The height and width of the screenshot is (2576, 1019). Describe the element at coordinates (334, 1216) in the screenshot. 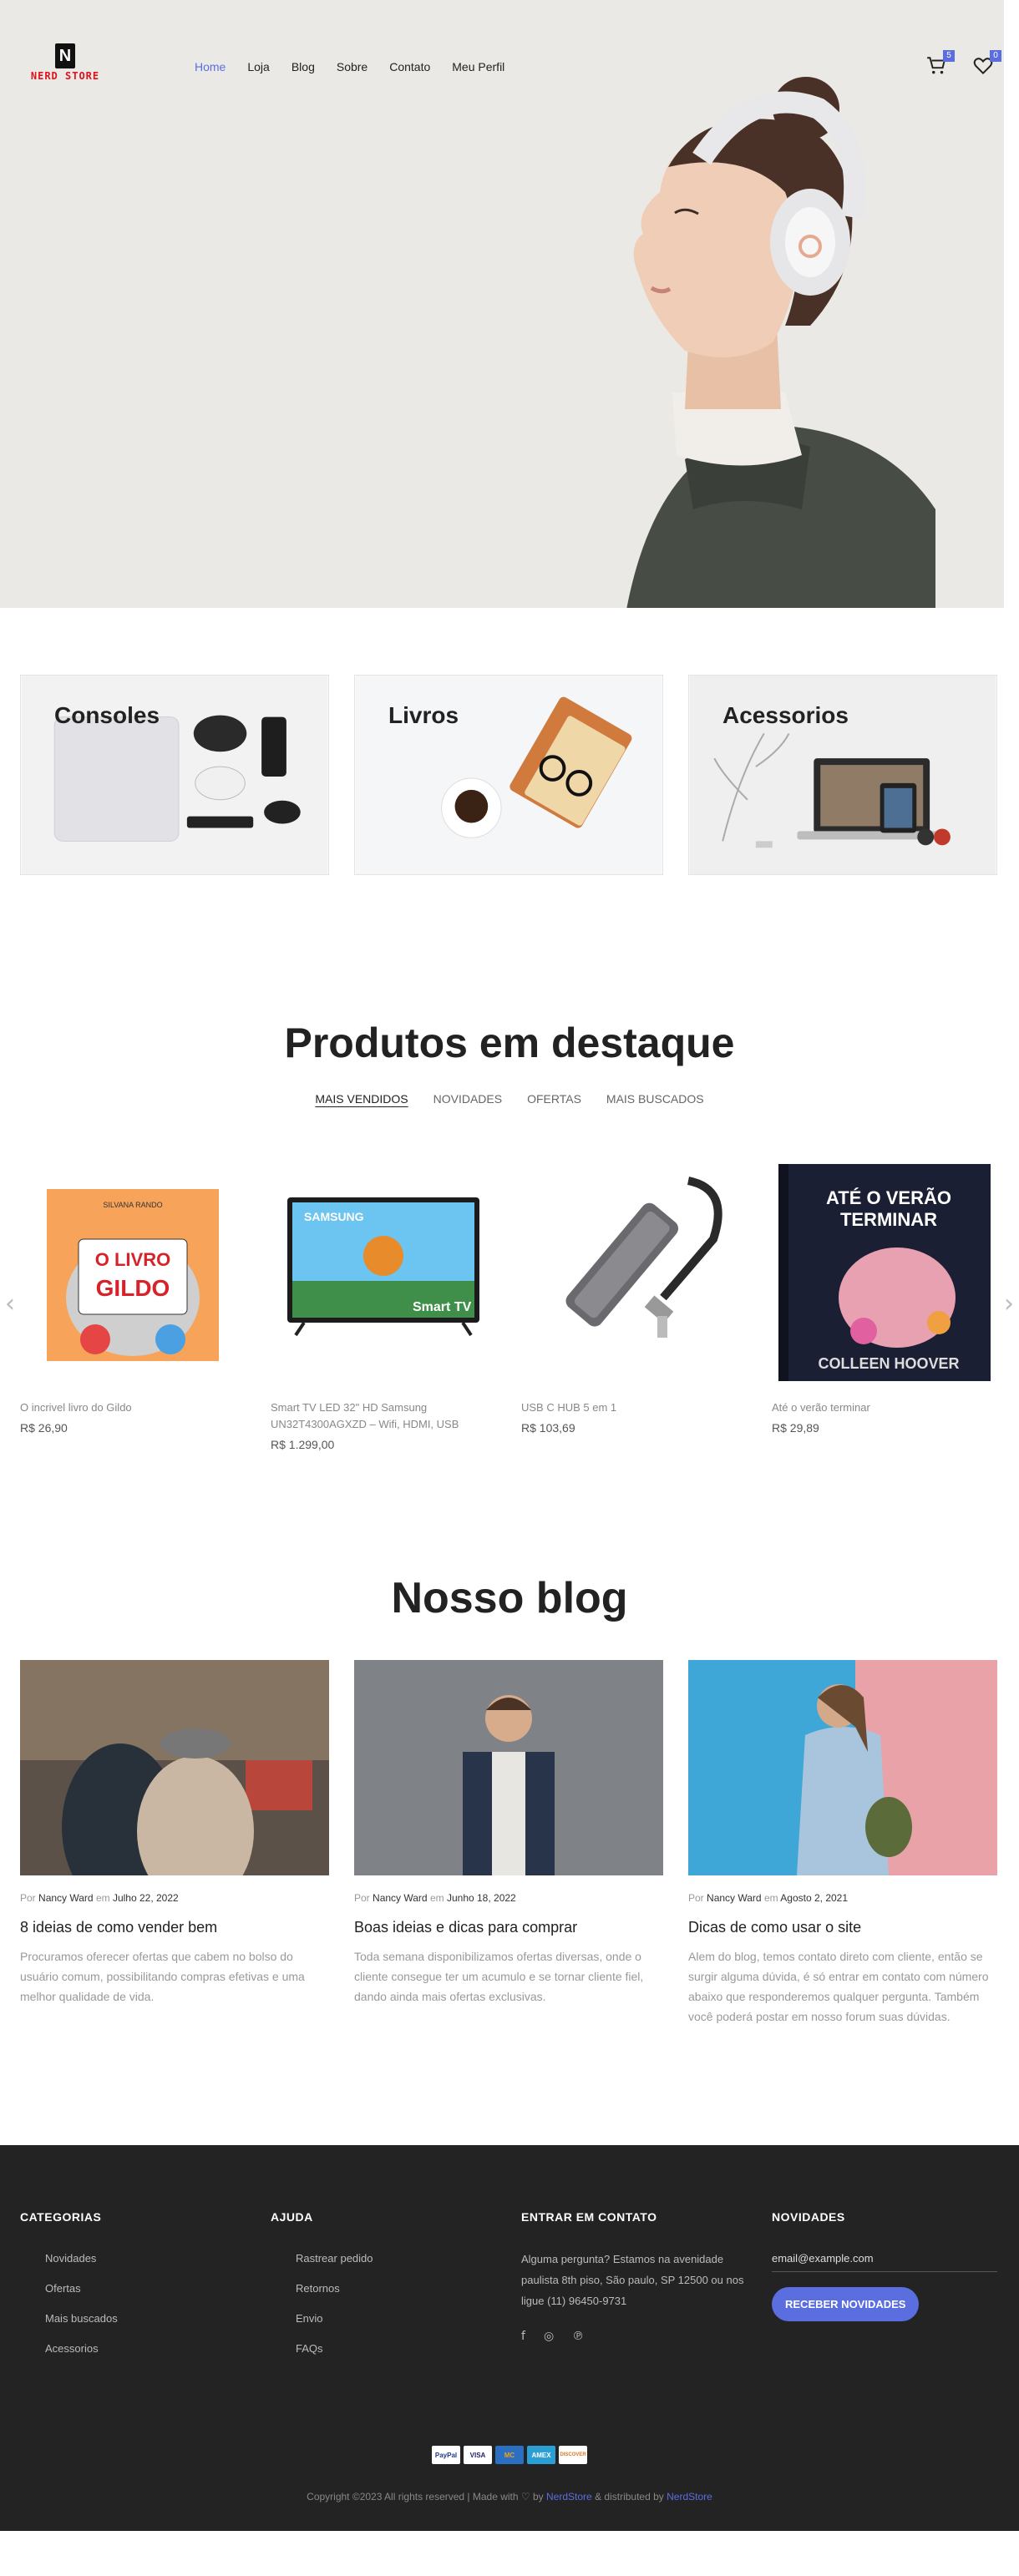

I see `tv-brand: SAMSUNG` at that location.